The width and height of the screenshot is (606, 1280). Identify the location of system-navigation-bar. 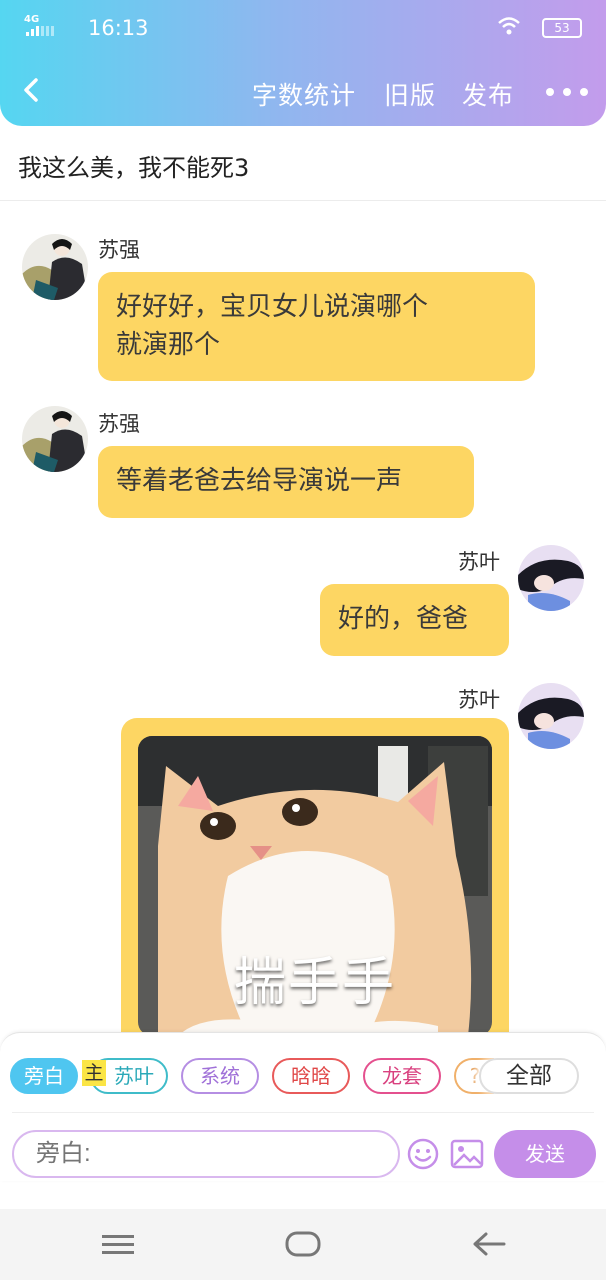
(303, 1244).